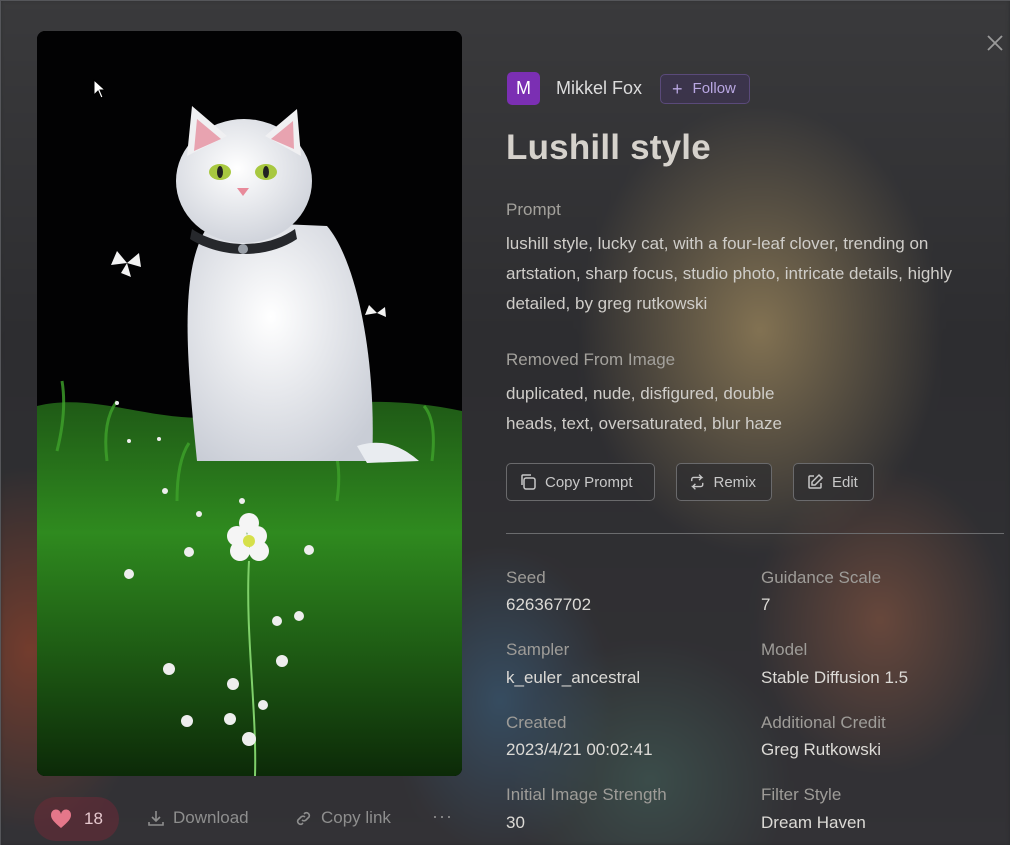  I want to click on remix-icon, so click(697, 482).